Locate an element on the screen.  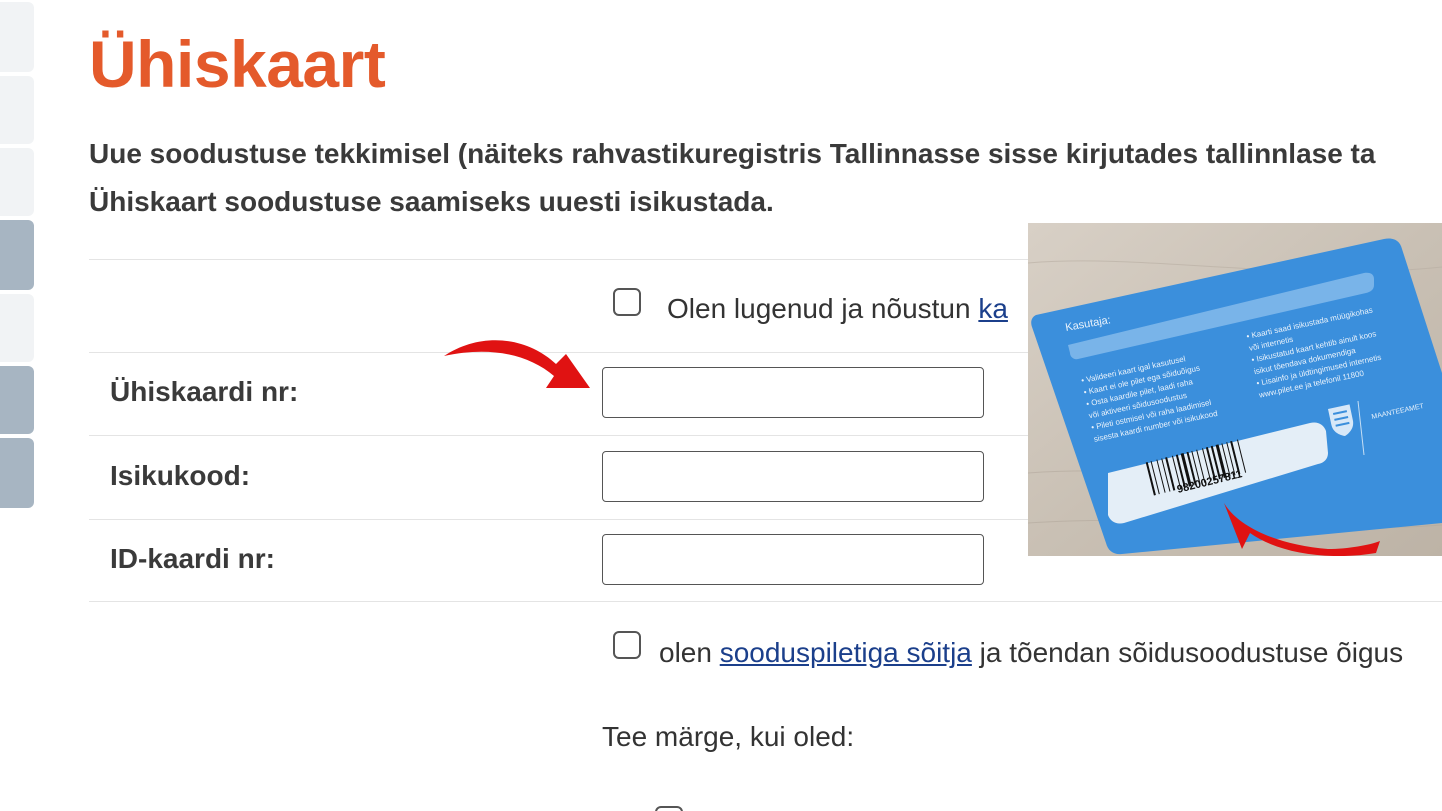
page-title: Ühiskaart is located at coordinates (237, 64).